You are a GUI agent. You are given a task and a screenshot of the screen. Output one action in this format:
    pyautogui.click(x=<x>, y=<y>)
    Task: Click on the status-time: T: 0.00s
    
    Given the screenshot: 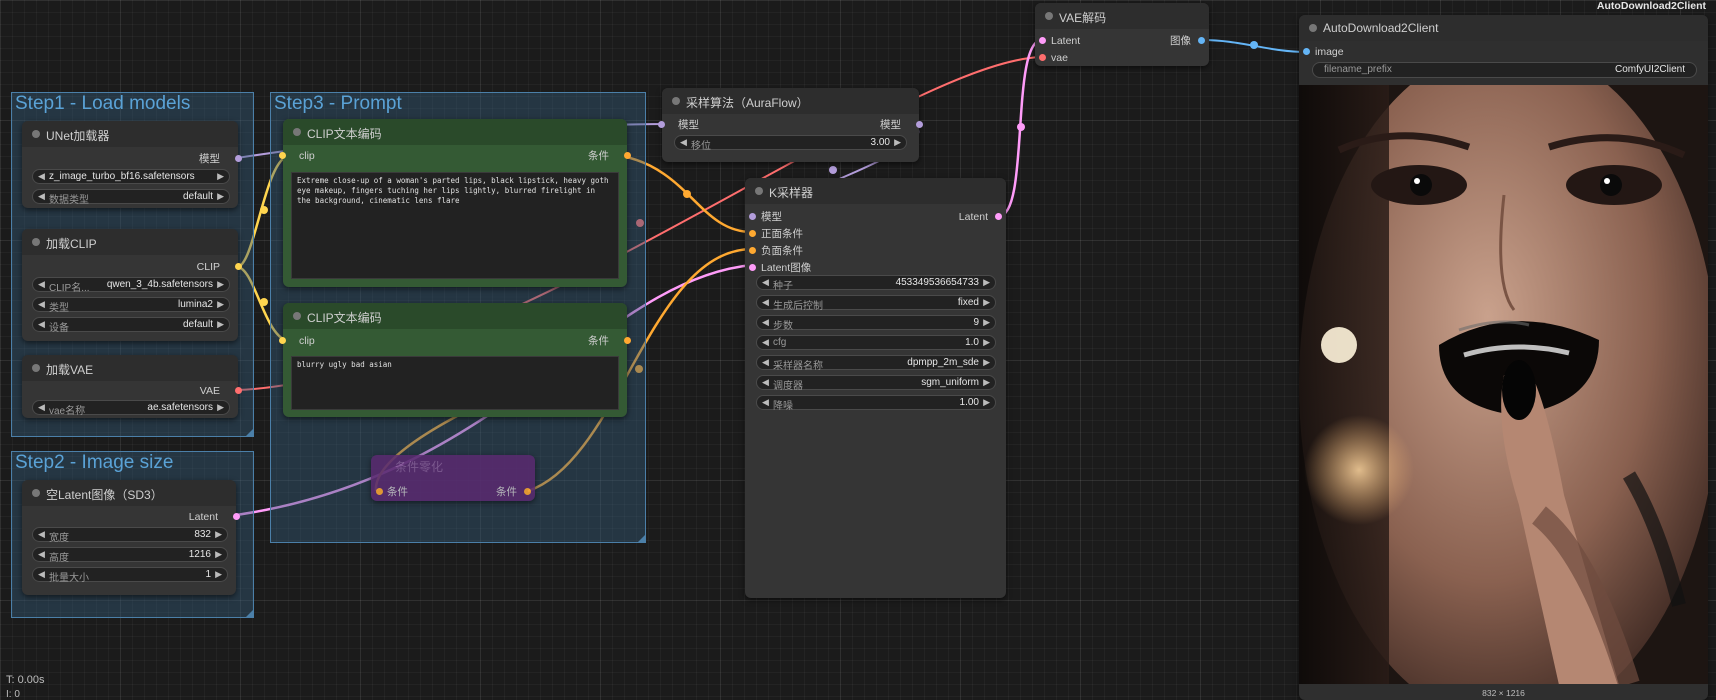 What is the action you would take?
    pyautogui.click(x=25, y=680)
    